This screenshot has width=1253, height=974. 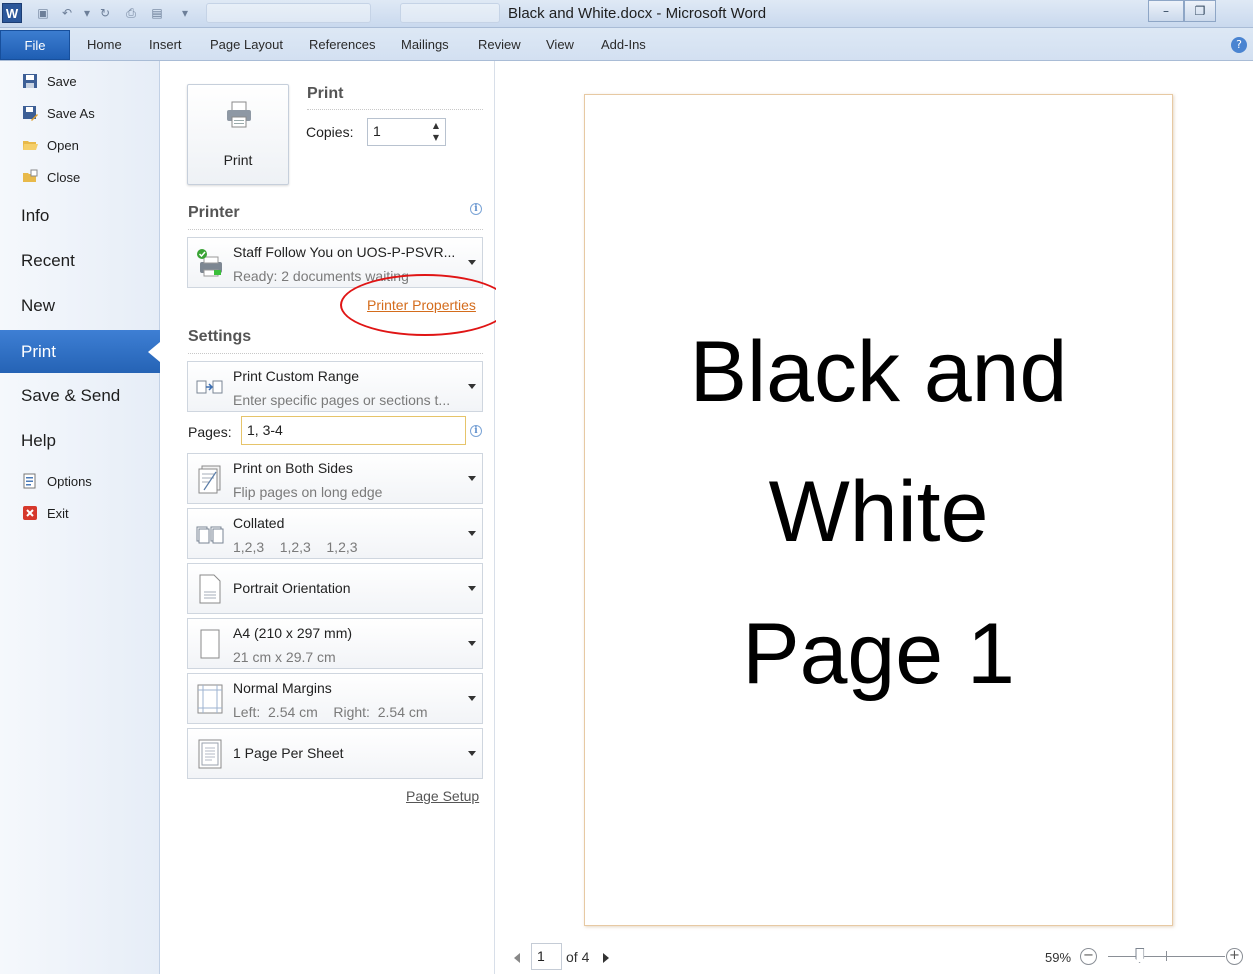 What do you see at coordinates (259, 523) in the screenshot?
I see `collation-title: Collated` at bounding box center [259, 523].